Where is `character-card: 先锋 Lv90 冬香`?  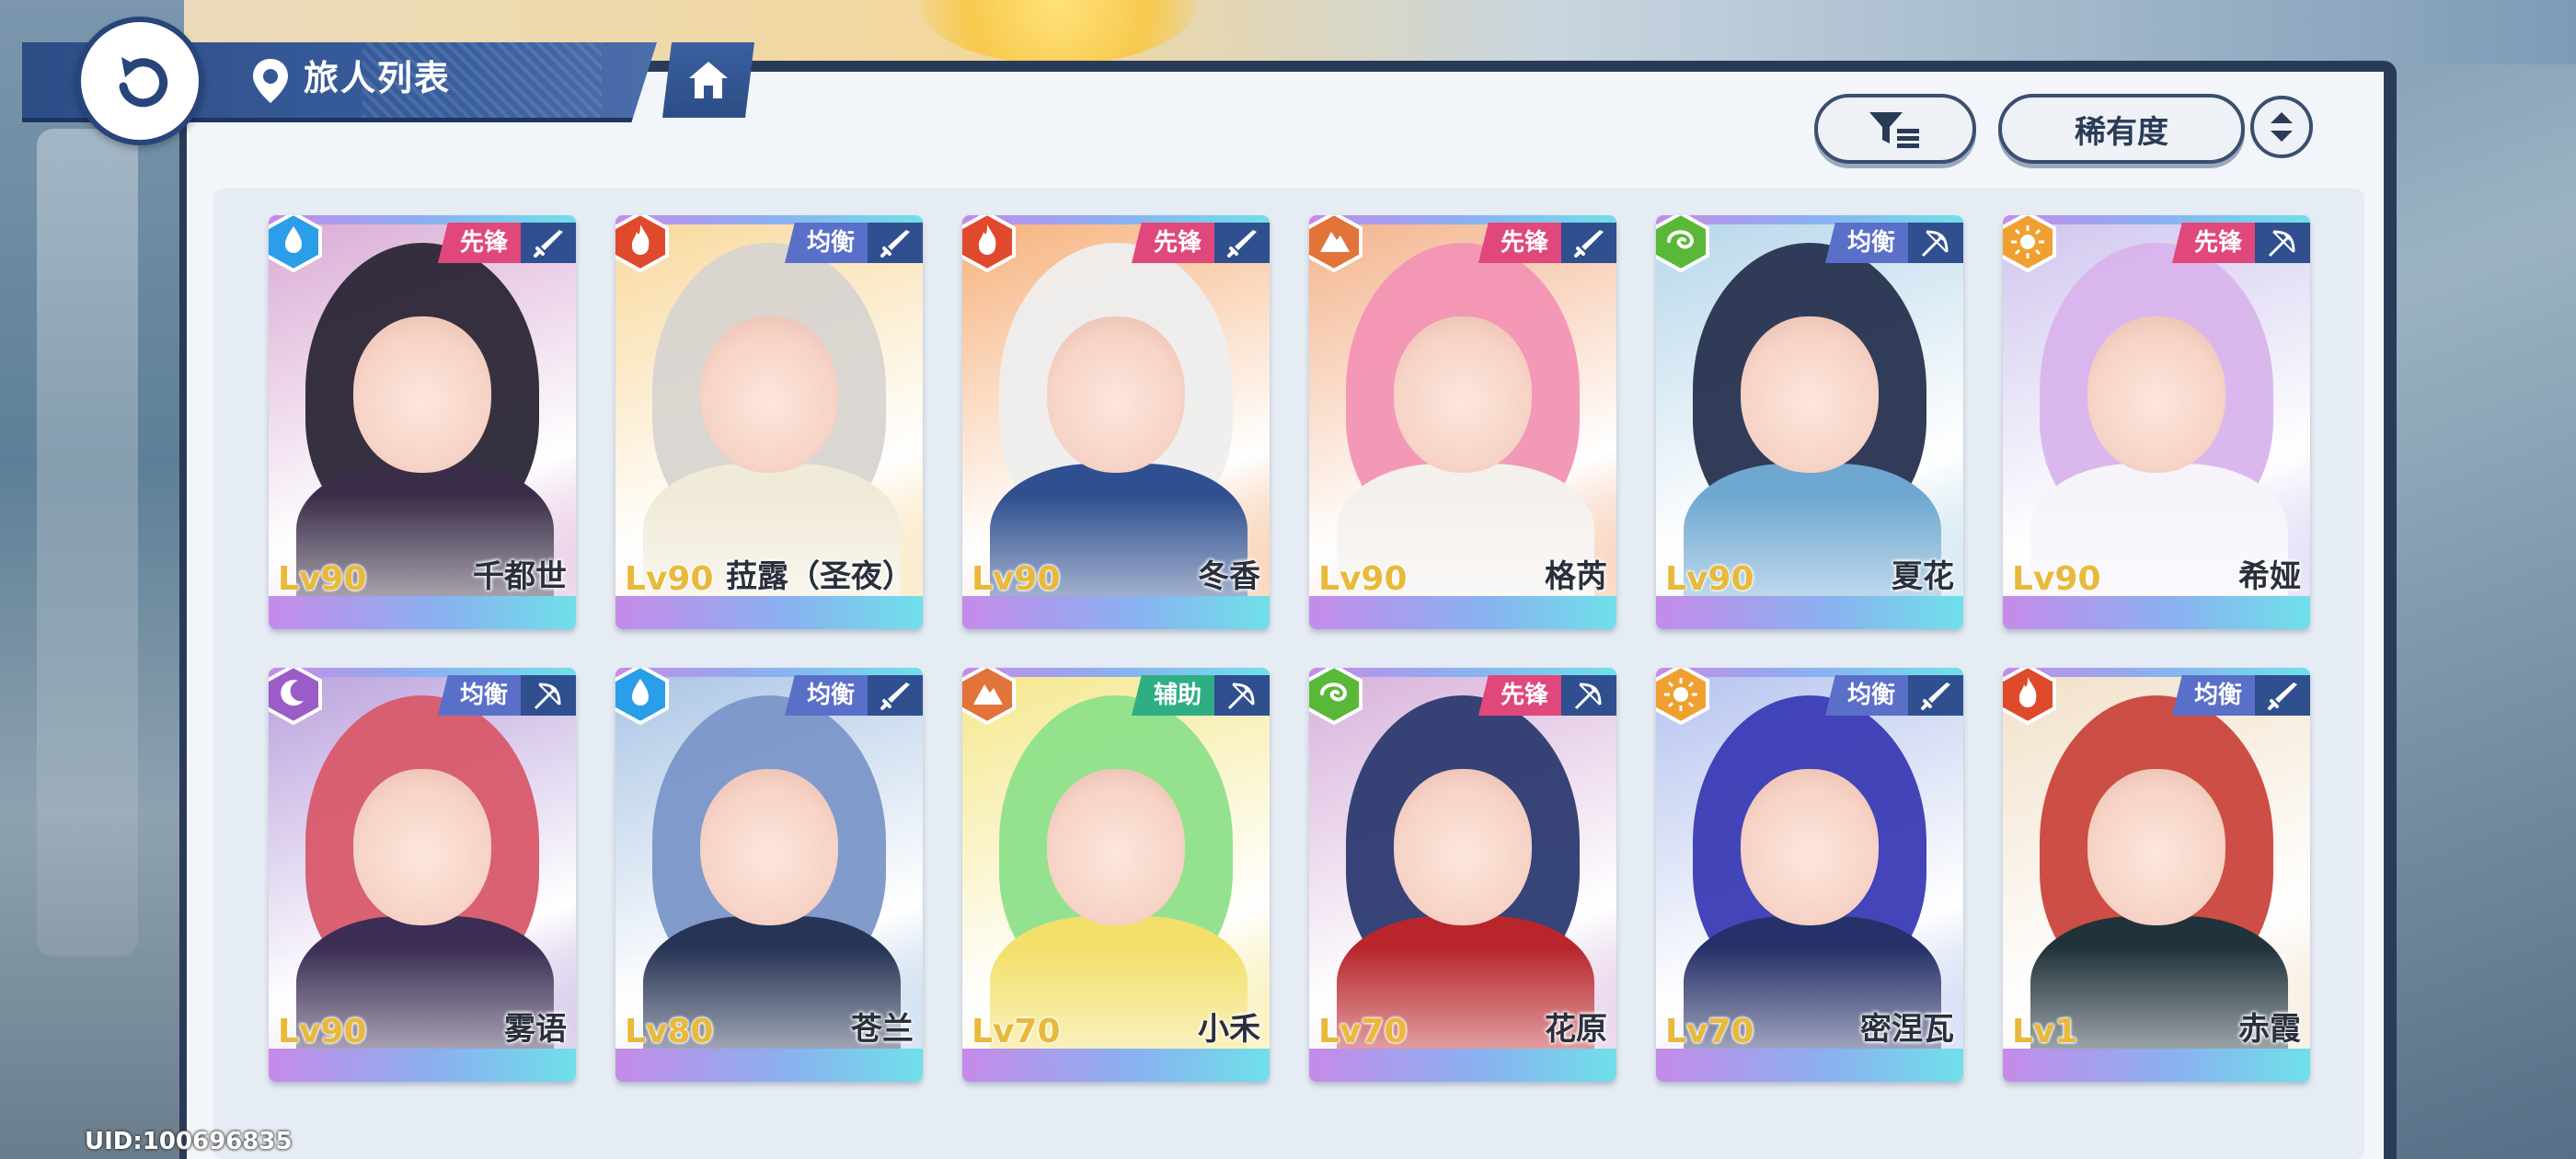
character-card: 先锋 Lv90 冬香 is located at coordinates (1116, 422).